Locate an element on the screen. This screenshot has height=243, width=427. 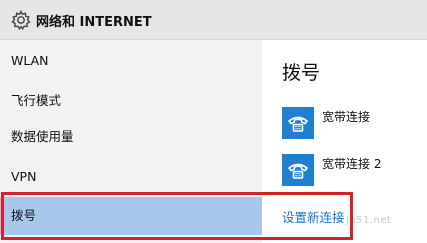
sidebar-item-wlan: WLAN is located at coordinates (131, 61).